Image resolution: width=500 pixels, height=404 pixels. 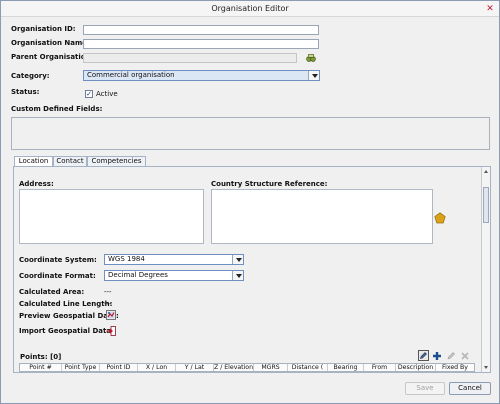 I want to click on save-button: Save, so click(x=425, y=388).